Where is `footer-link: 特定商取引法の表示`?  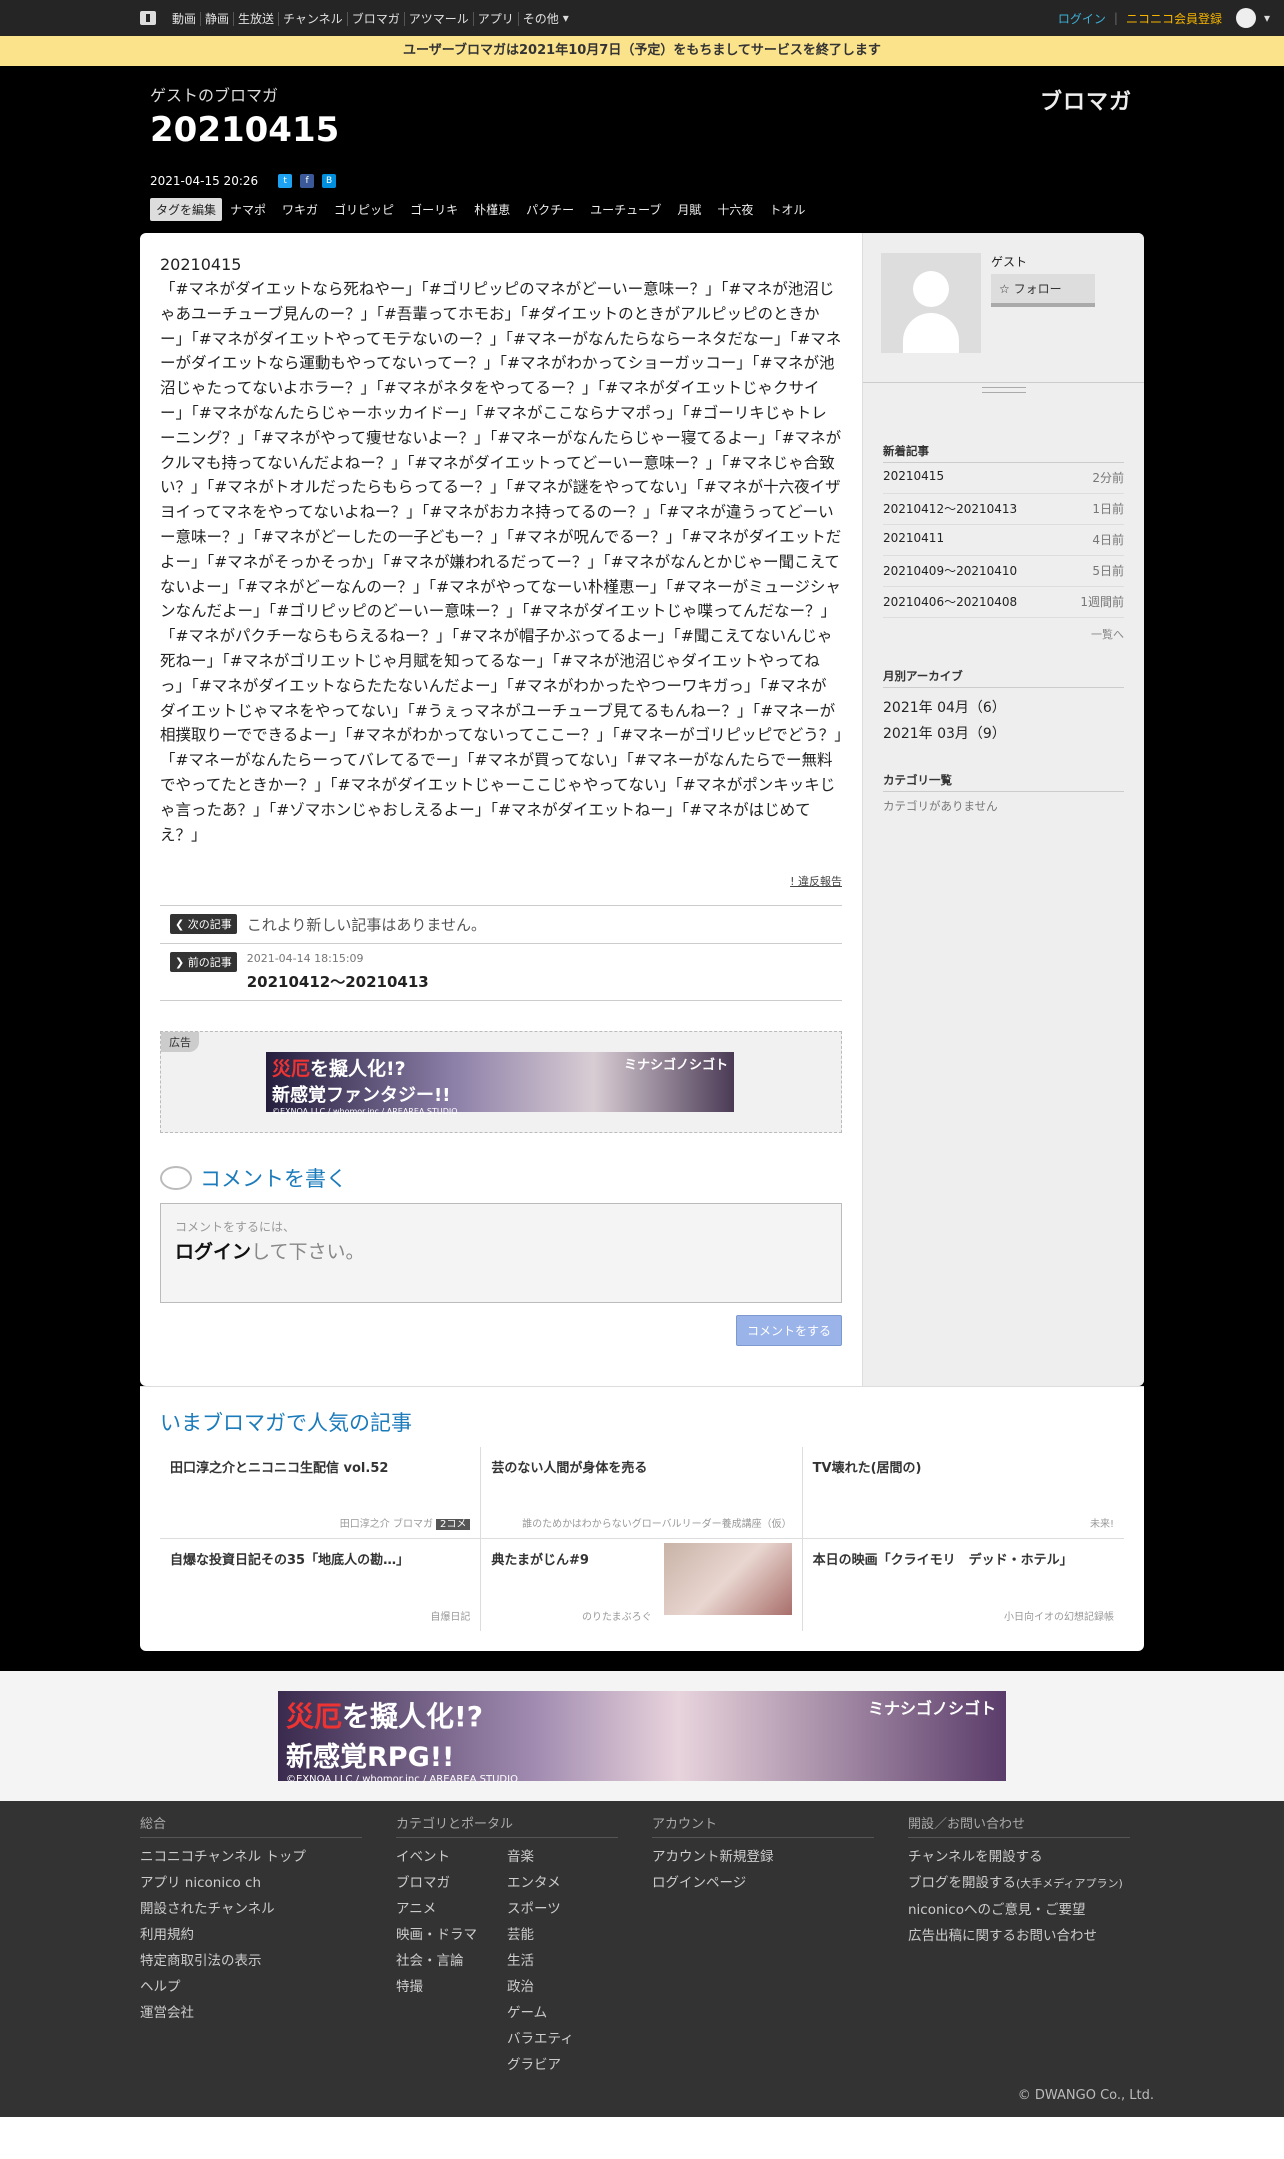 footer-link: 特定商取引法の表示 is located at coordinates (251, 1961).